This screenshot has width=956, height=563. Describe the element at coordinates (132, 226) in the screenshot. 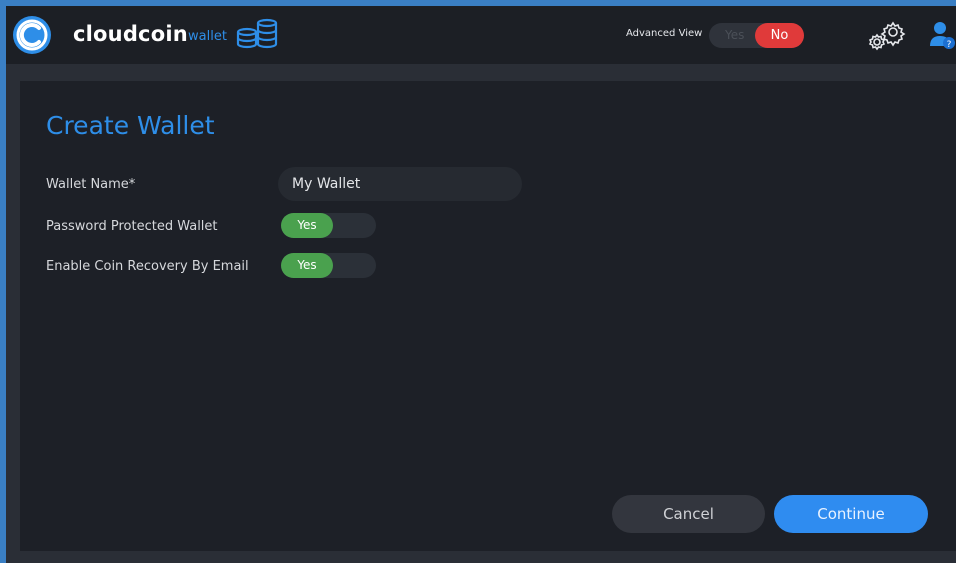

I see `password-protected-label: Password Protected Wallet` at that location.